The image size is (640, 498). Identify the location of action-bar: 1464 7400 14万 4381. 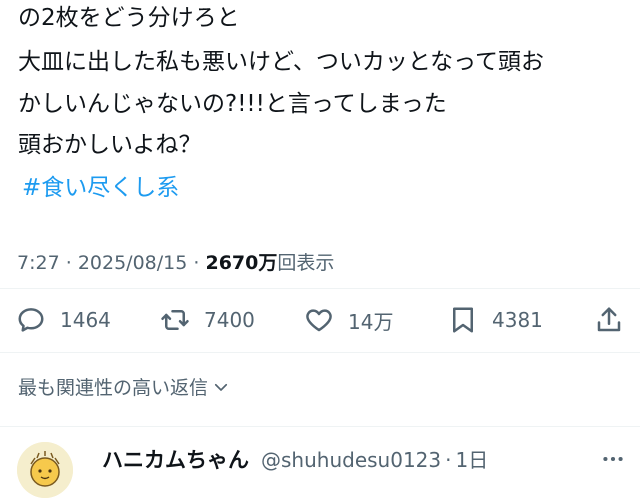
(320, 320).